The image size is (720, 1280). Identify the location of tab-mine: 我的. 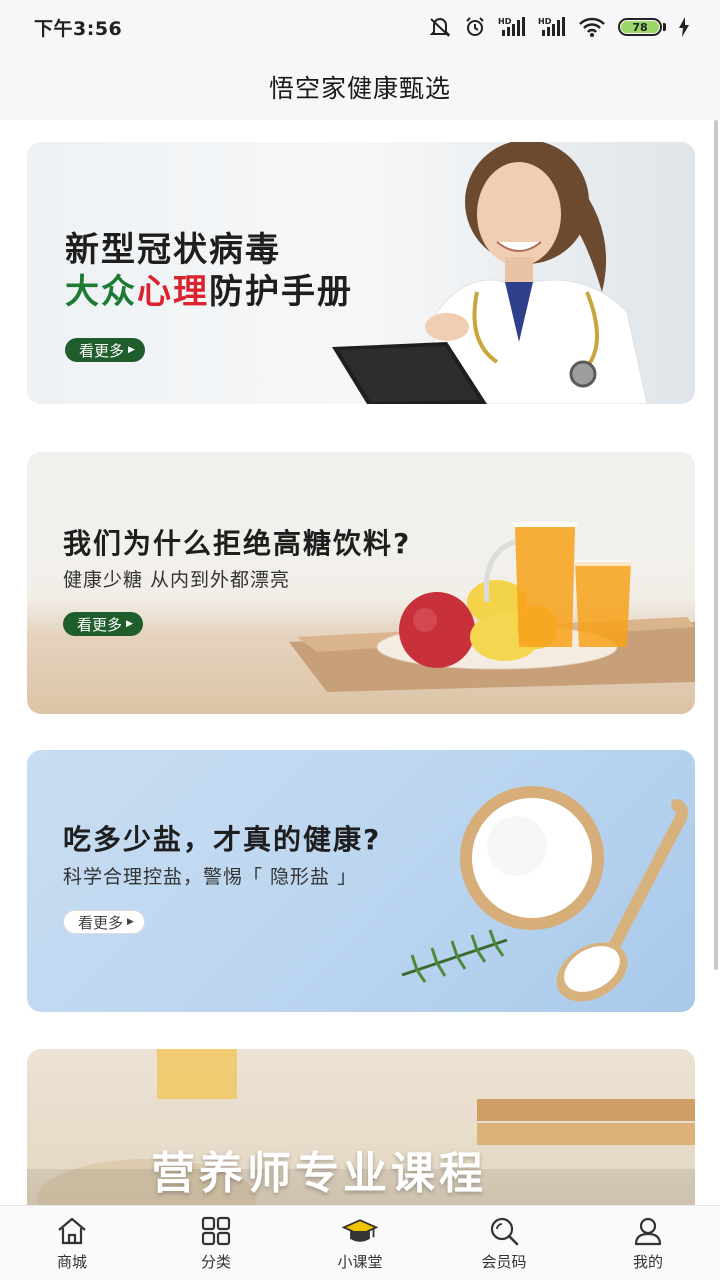
(648, 1243).